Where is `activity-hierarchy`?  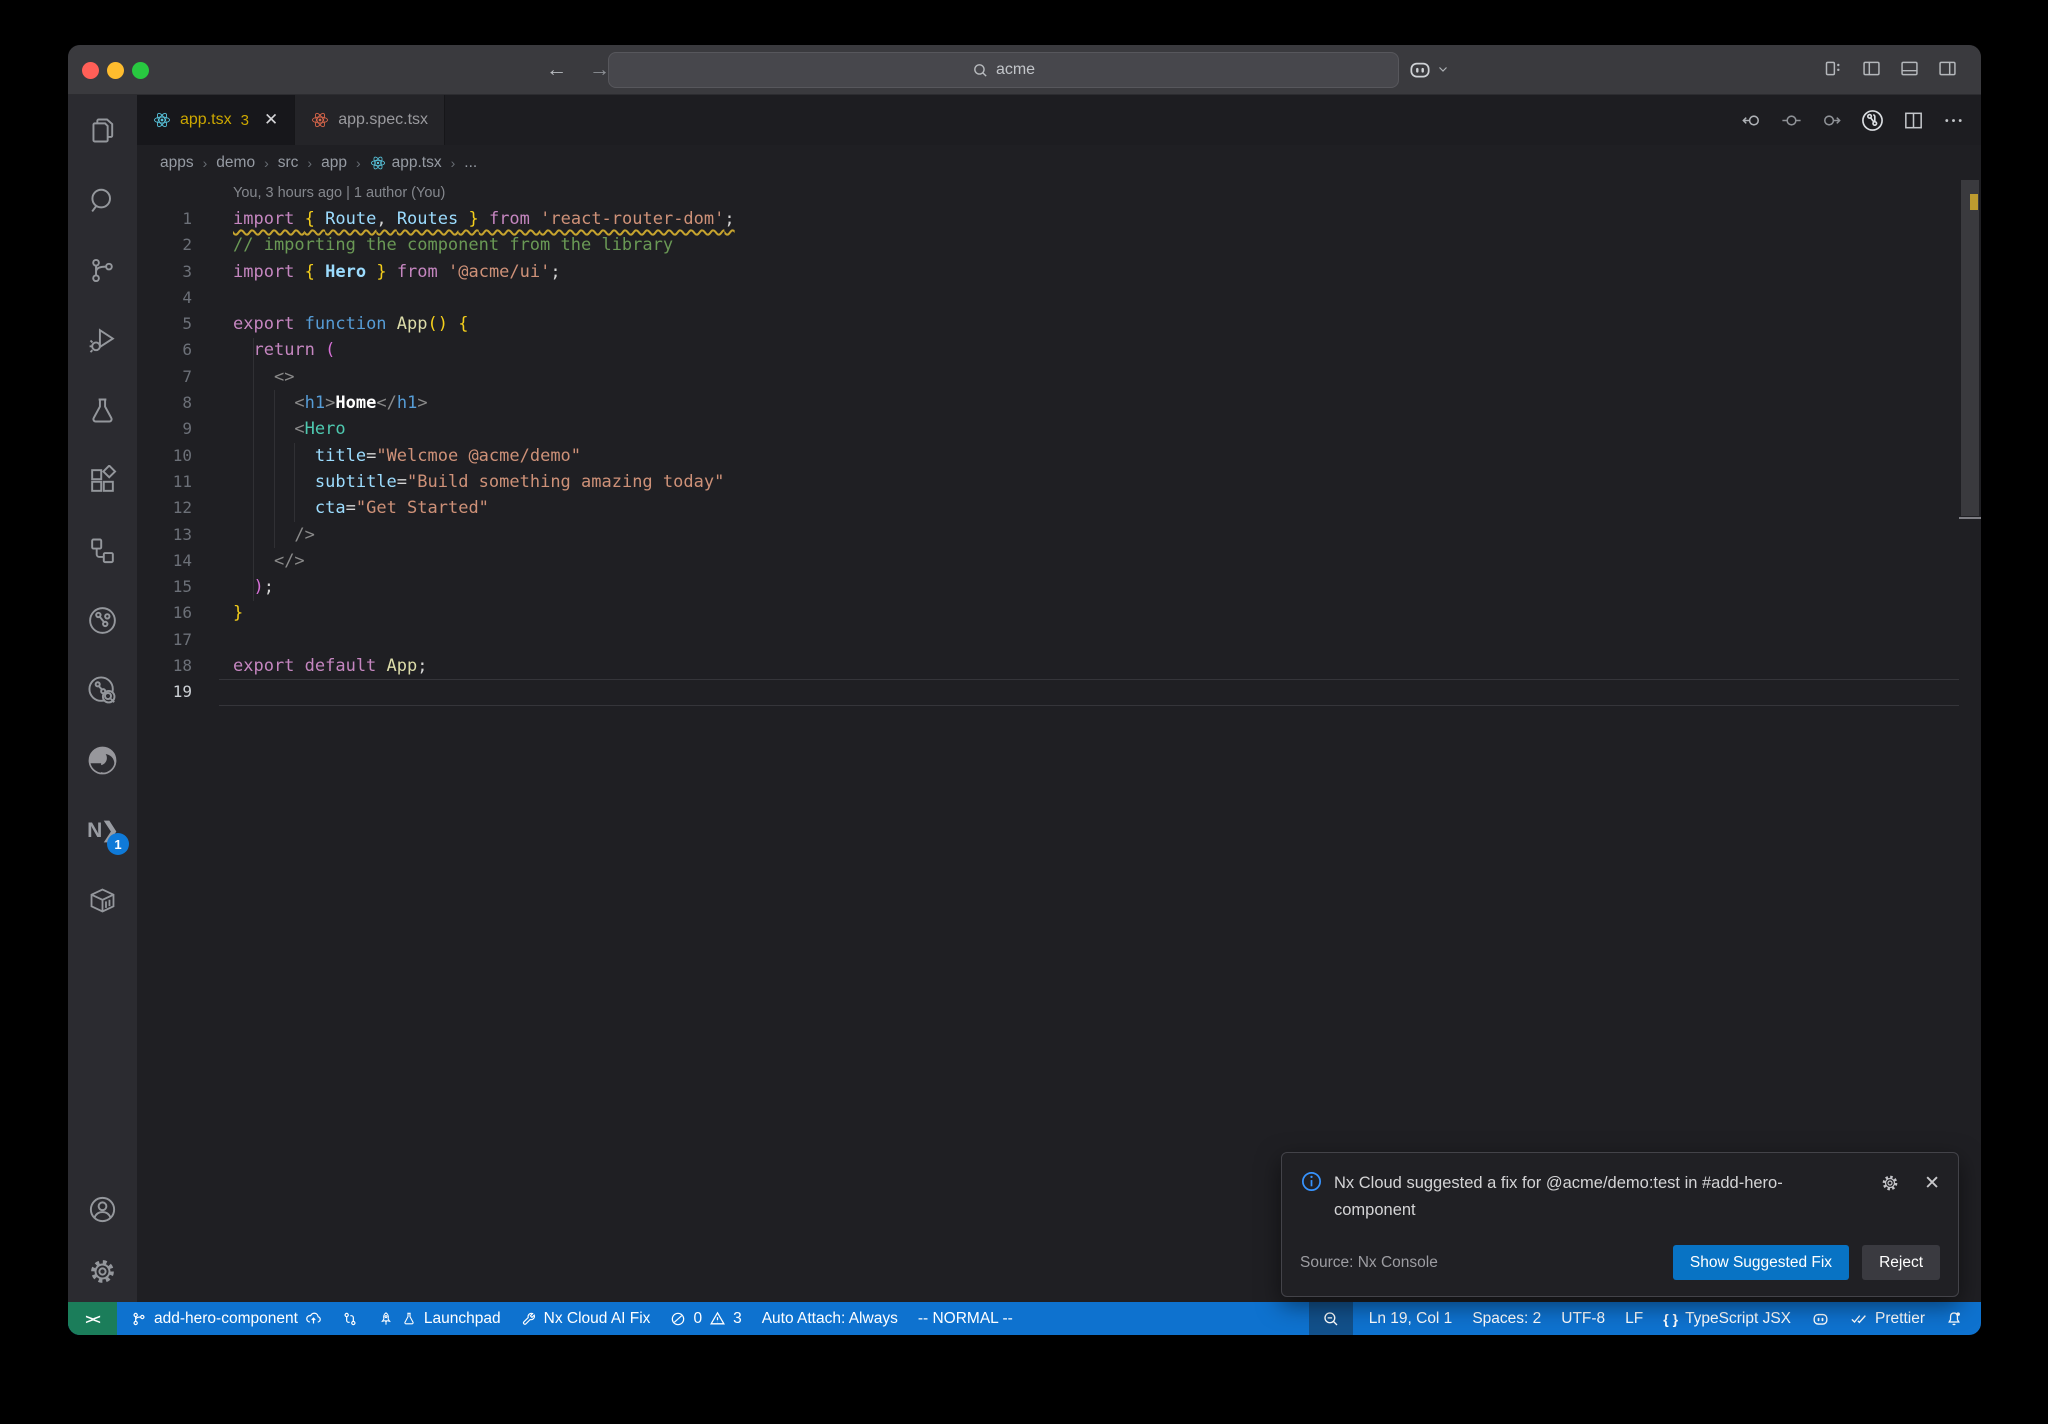 activity-hierarchy is located at coordinates (102, 550).